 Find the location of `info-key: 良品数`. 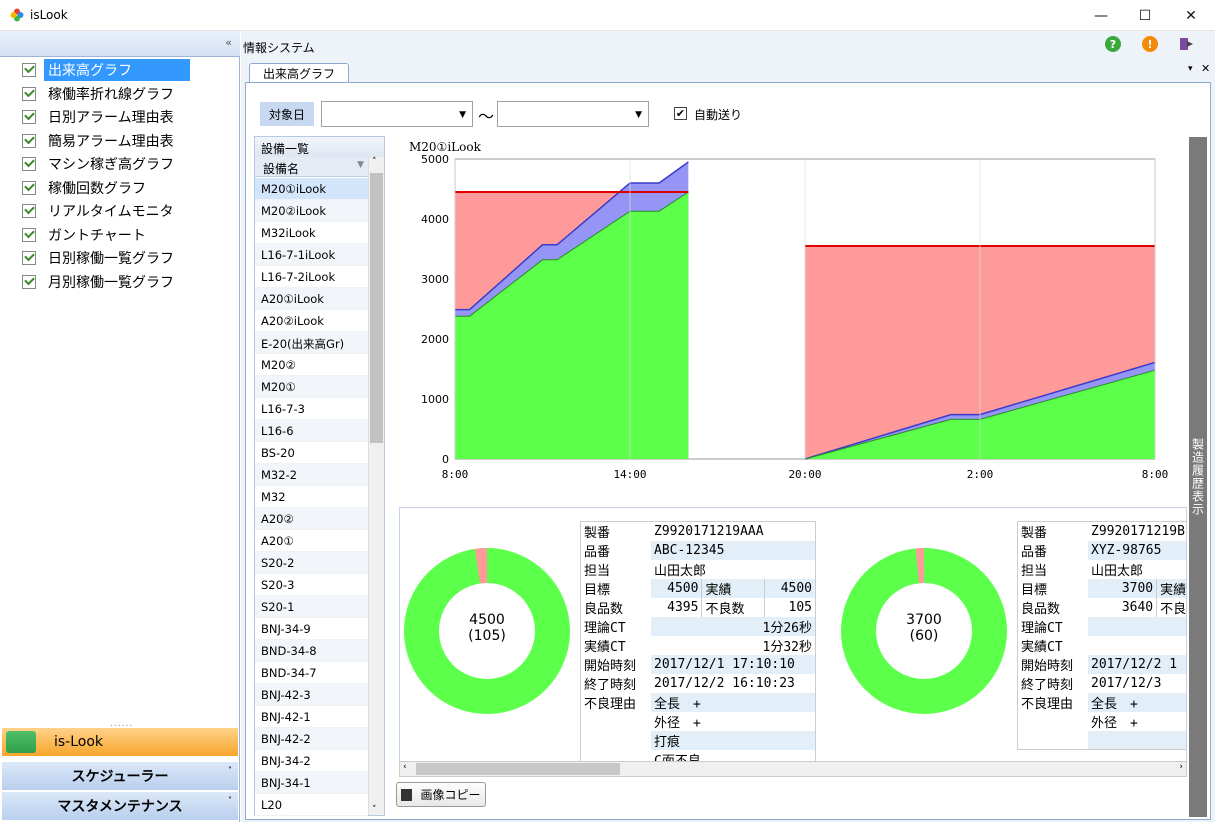

info-key: 良品数 is located at coordinates (604, 609).